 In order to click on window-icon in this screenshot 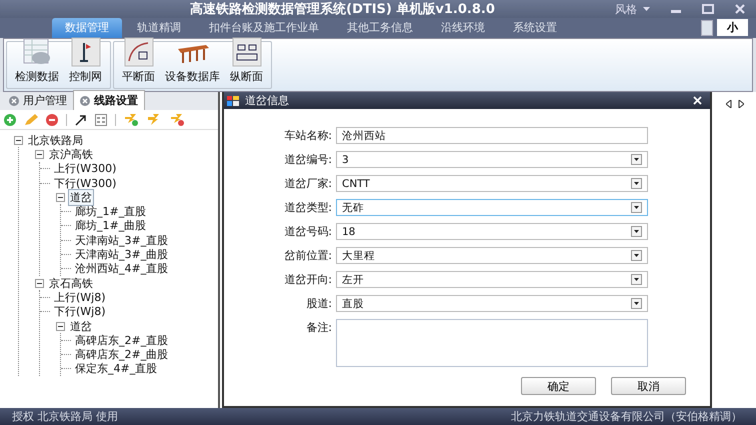, I will do `click(233, 101)`.